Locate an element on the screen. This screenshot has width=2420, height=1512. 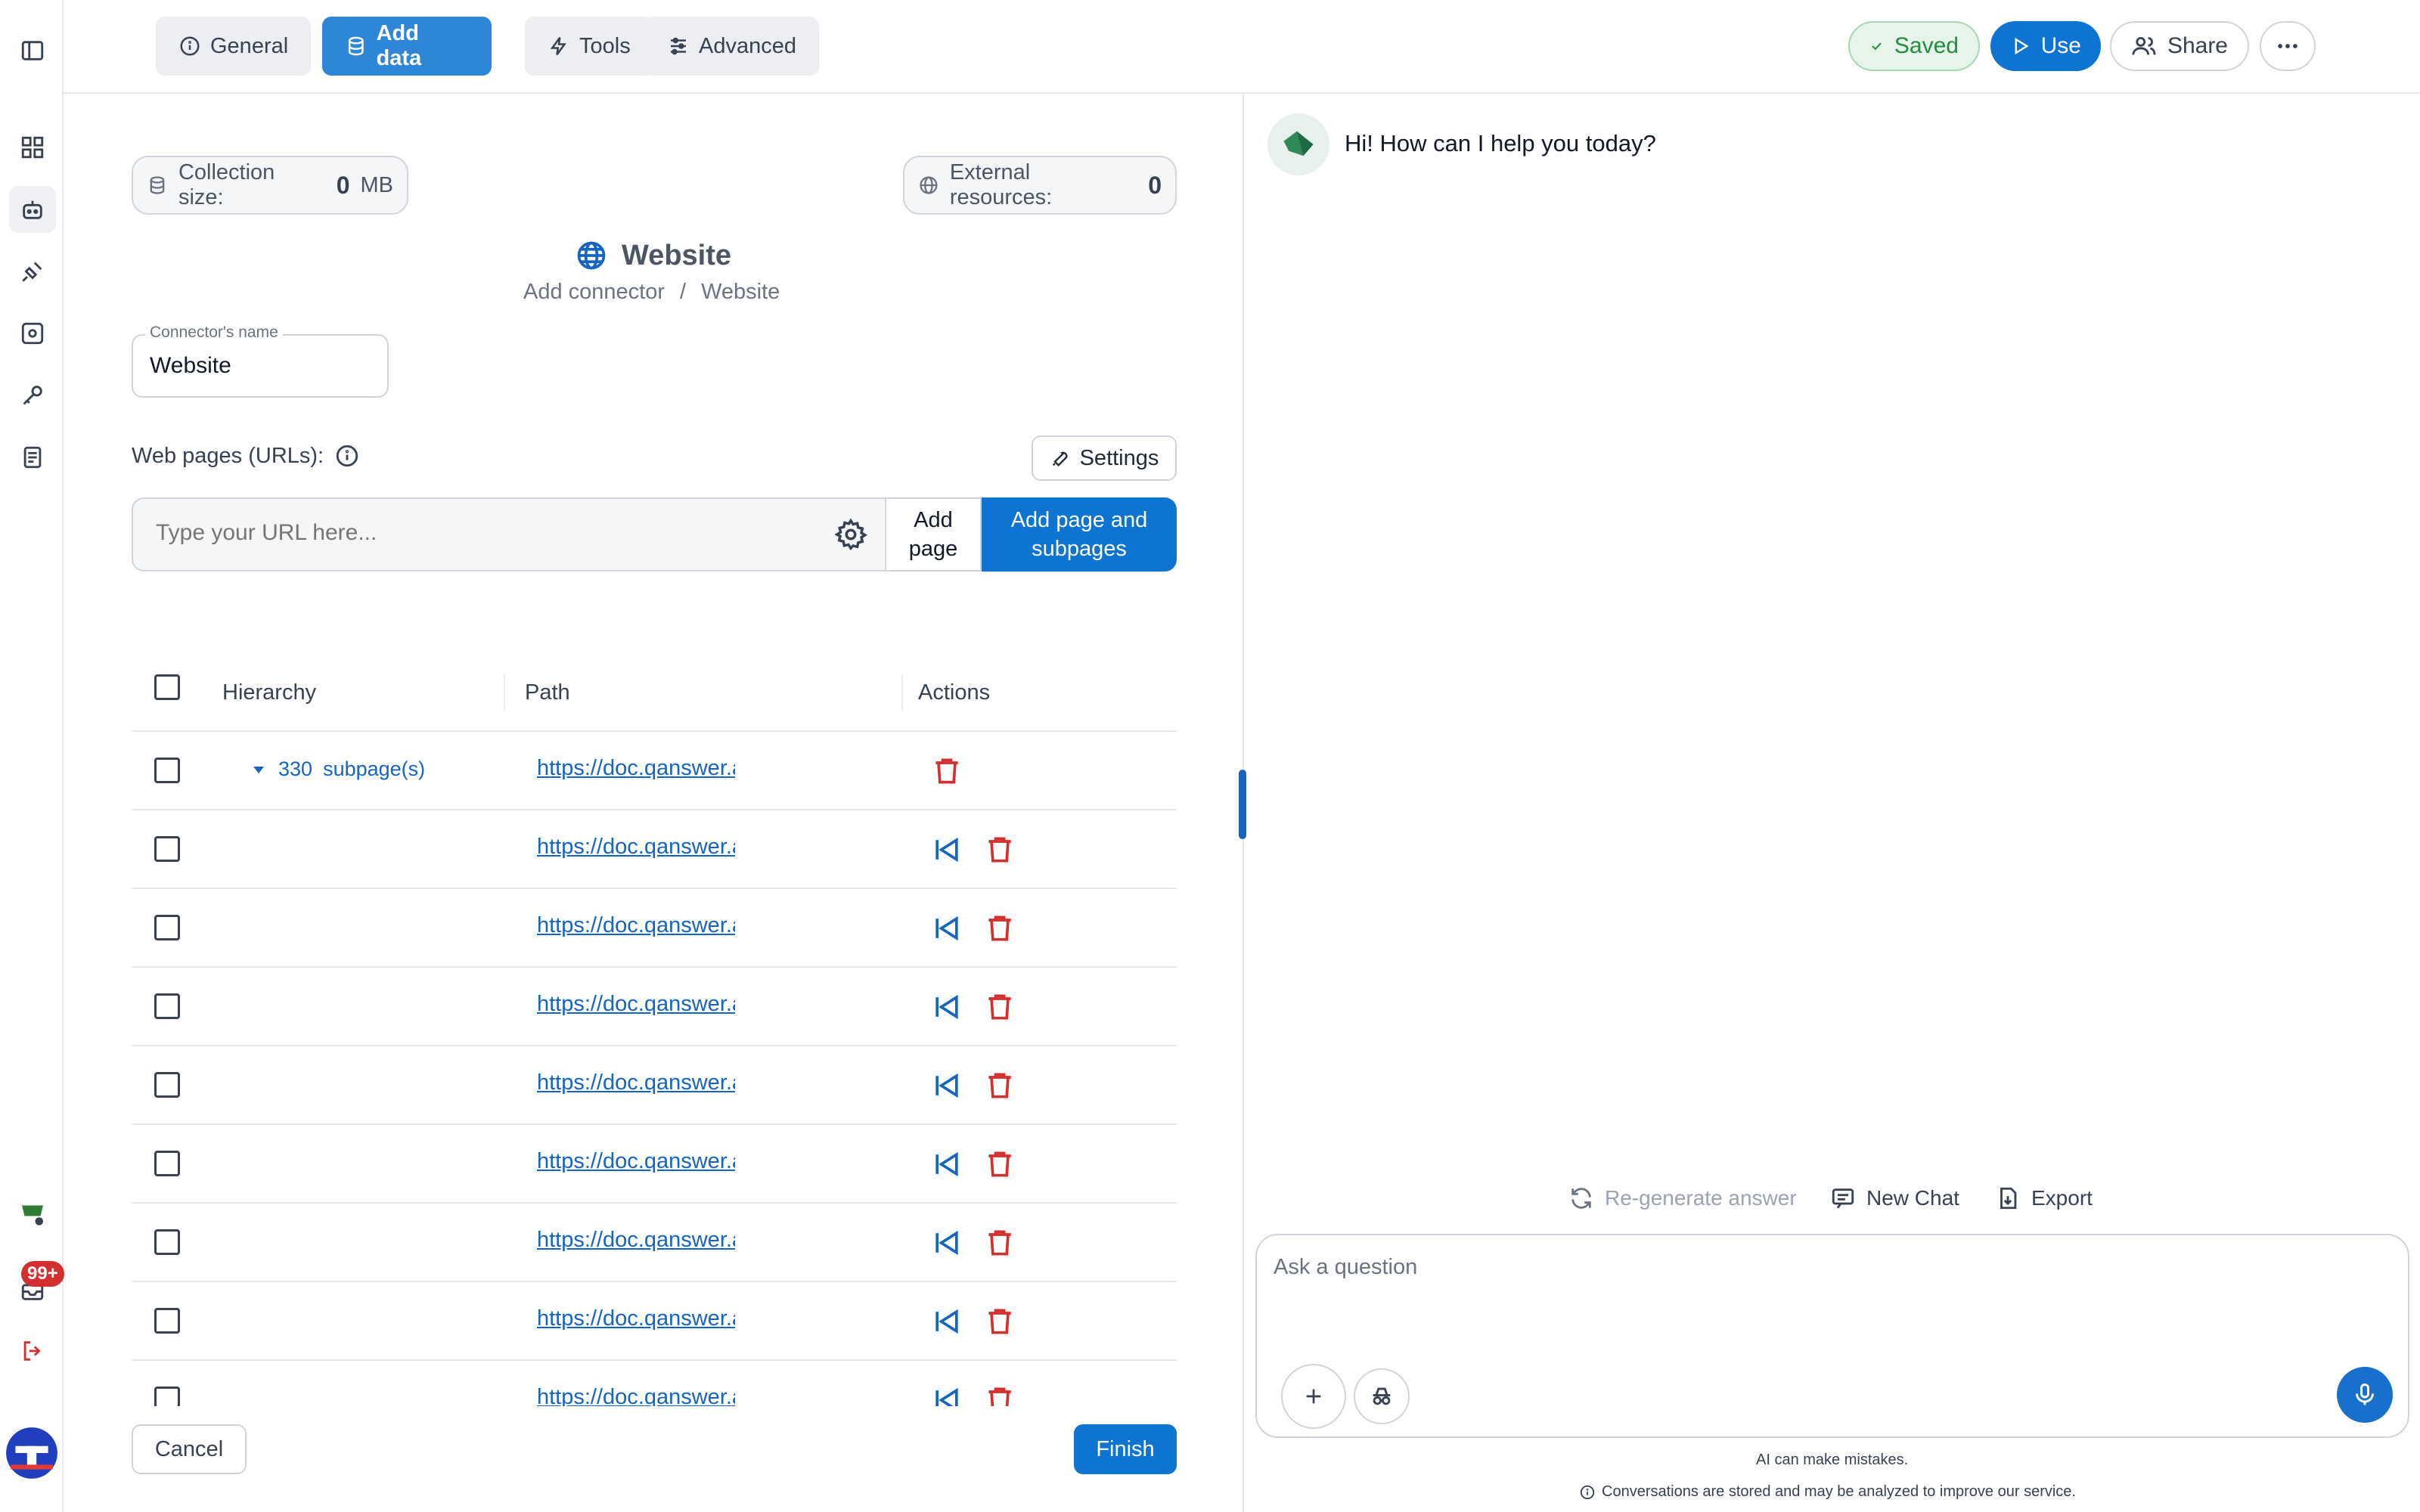
settings-button: Settings is located at coordinates (1104, 458).